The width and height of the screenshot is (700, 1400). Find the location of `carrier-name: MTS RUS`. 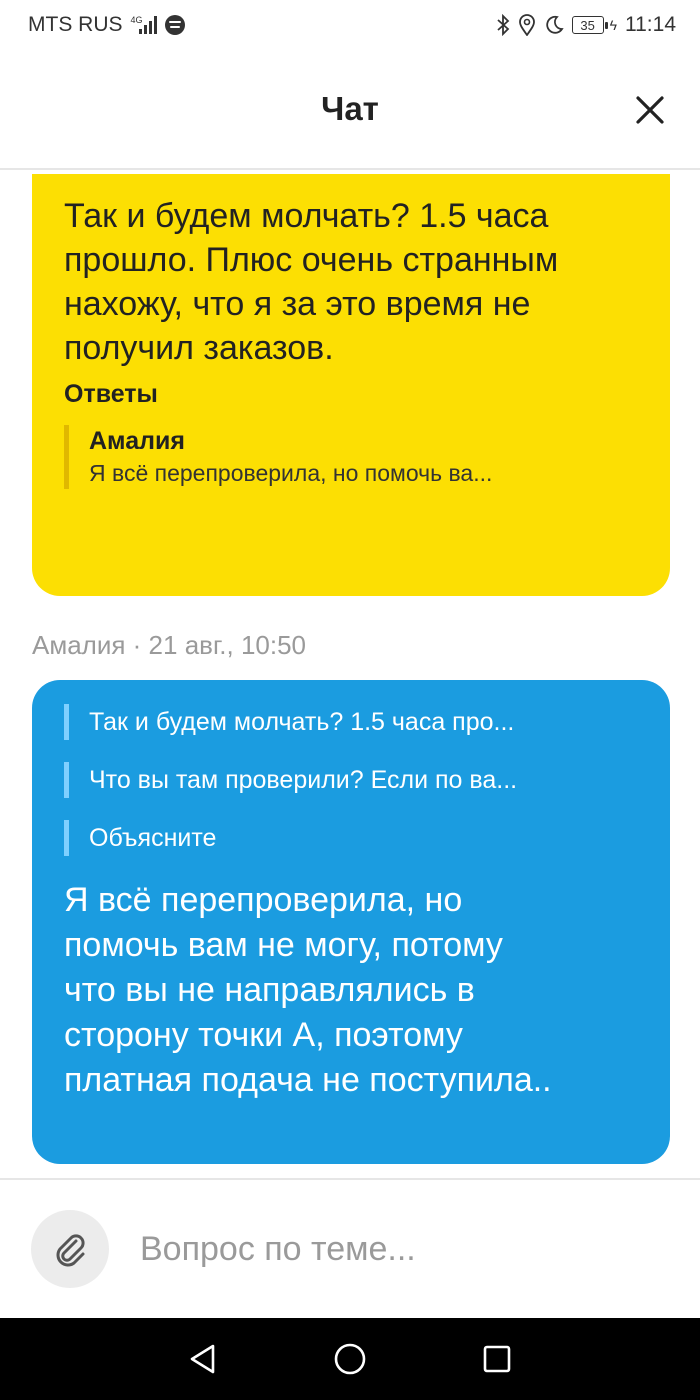

carrier-name: MTS RUS is located at coordinates (75, 24).